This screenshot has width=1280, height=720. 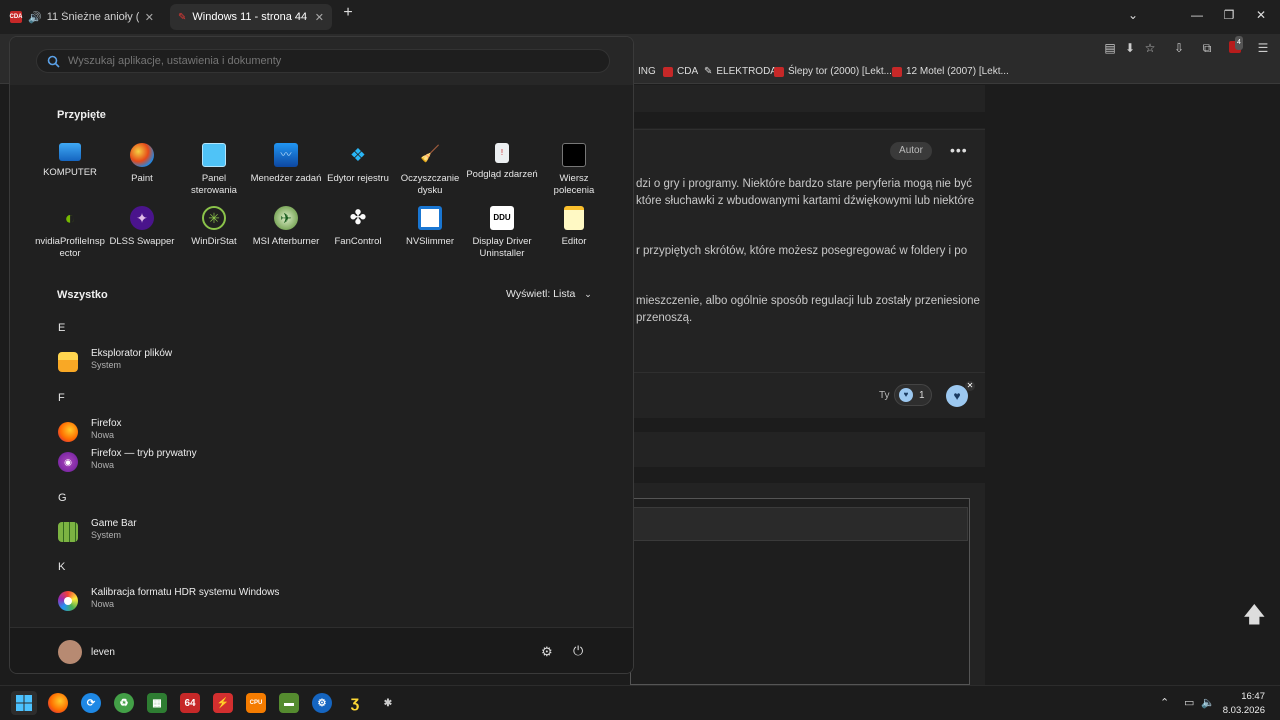 What do you see at coordinates (807, 449) in the screenshot?
I see `post-separator-card` at bounding box center [807, 449].